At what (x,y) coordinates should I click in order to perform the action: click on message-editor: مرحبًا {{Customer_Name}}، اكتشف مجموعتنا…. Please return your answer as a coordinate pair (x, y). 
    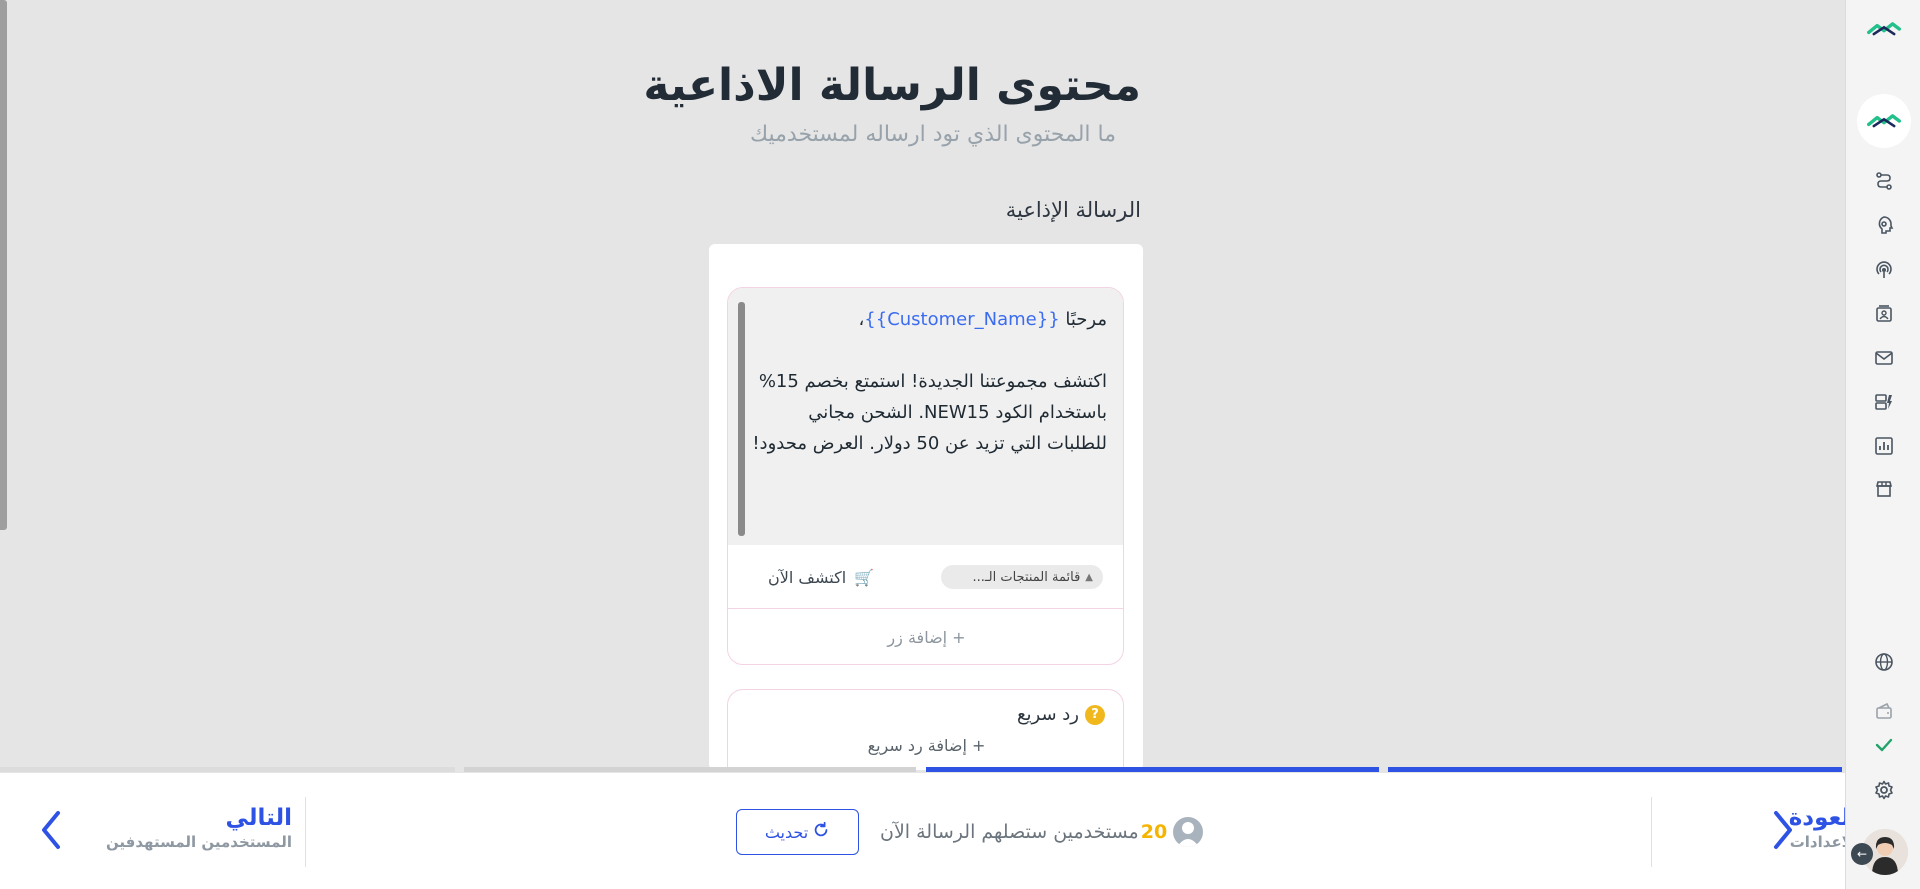
    Looking at the image, I should click on (925, 476).